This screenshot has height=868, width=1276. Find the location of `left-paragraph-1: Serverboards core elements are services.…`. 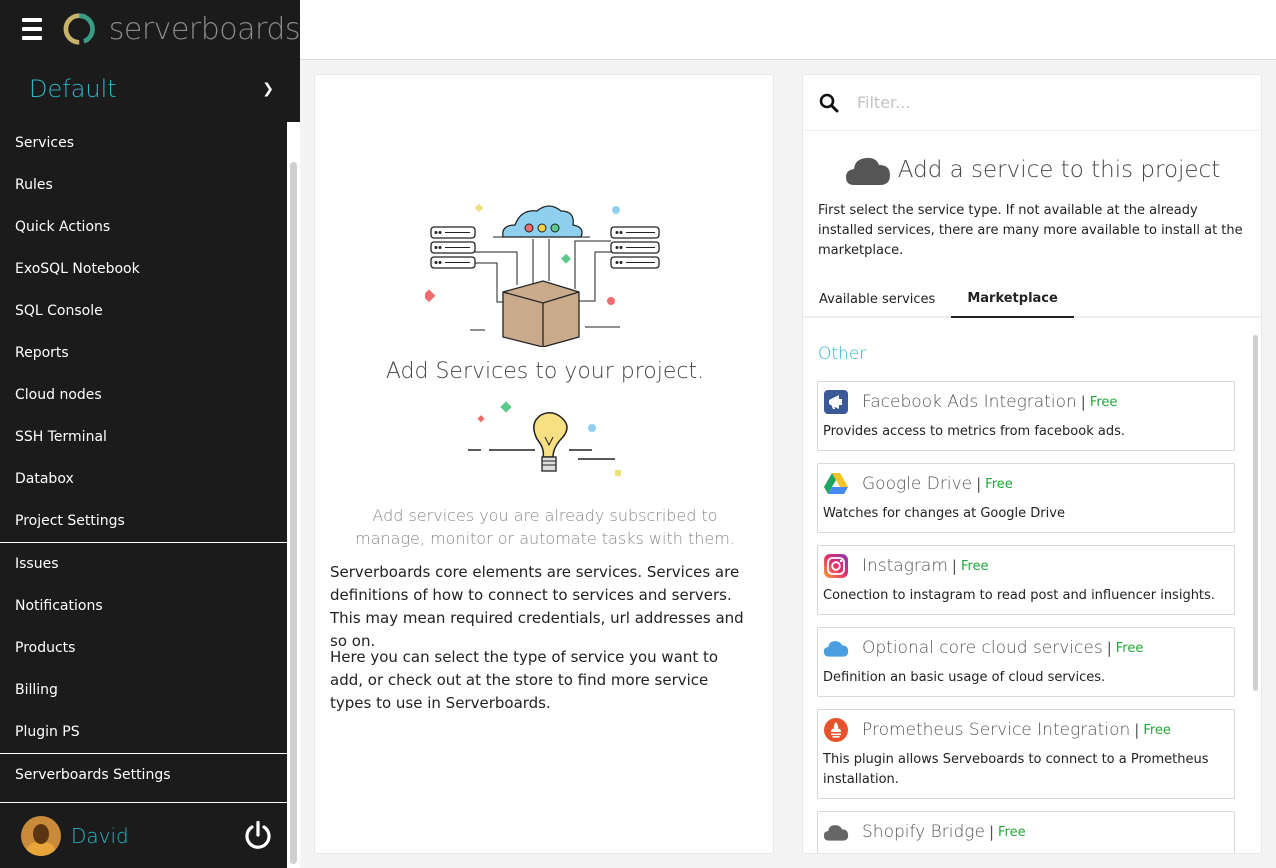

left-paragraph-1: Serverboards core elements are services.… is located at coordinates (537, 606).